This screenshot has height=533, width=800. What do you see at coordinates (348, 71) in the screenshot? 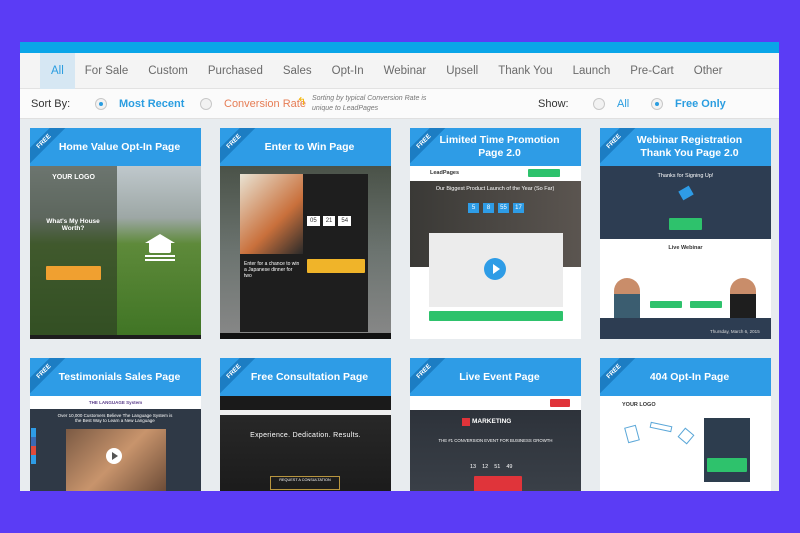
I see `tab-opt-in: Opt-In` at bounding box center [348, 71].